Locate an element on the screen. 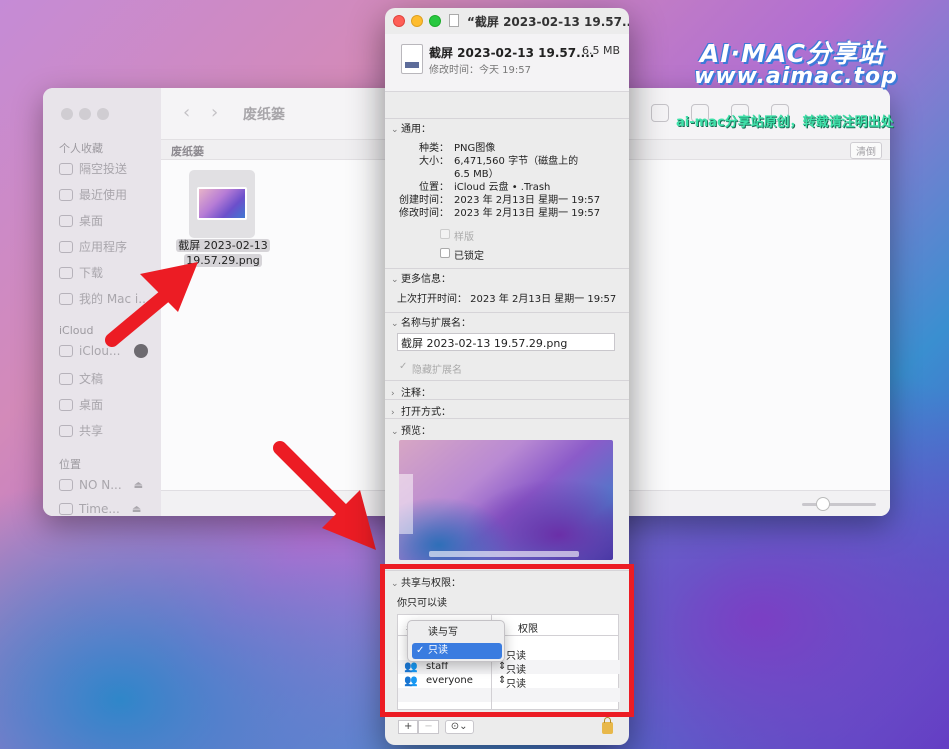 This screenshot has width=949, height=749. section-more-info-toggle: ⌄ 更多信息： is located at coordinates (421, 277).